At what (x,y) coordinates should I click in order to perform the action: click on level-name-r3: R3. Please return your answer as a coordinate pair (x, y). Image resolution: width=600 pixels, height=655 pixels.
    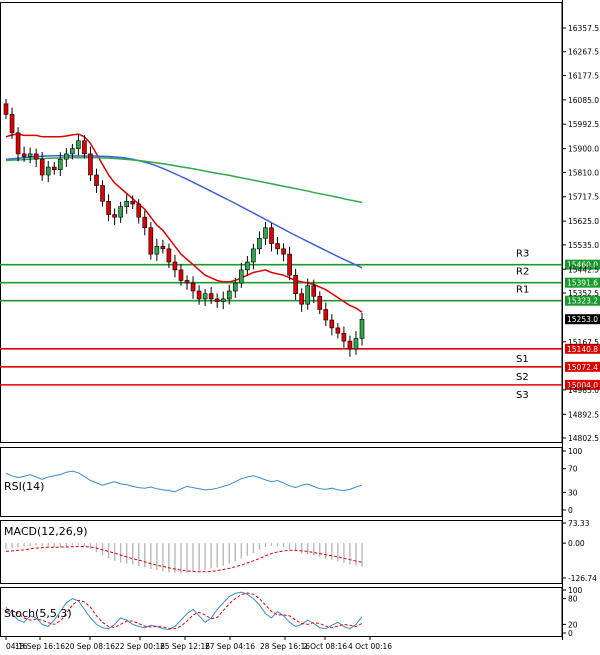
    Looking at the image, I should click on (522, 254).